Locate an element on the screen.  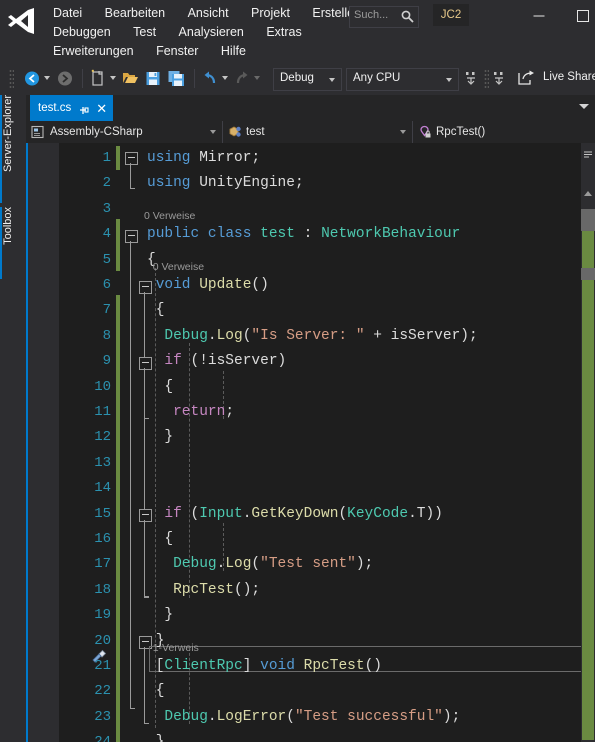
code-line: 22 { is located at coordinates (320, 691).